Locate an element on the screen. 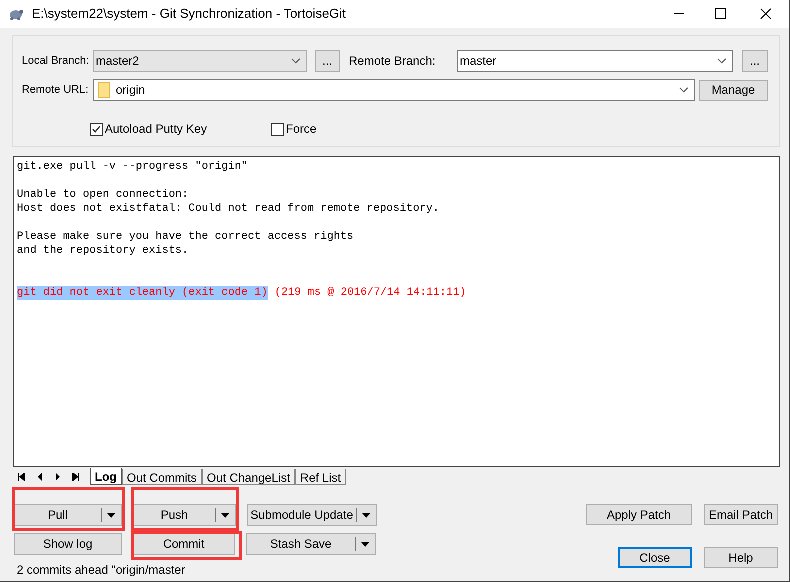 The image size is (790, 582). log-line: git.exe pull -v --progress "origin" is located at coordinates (132, 167).